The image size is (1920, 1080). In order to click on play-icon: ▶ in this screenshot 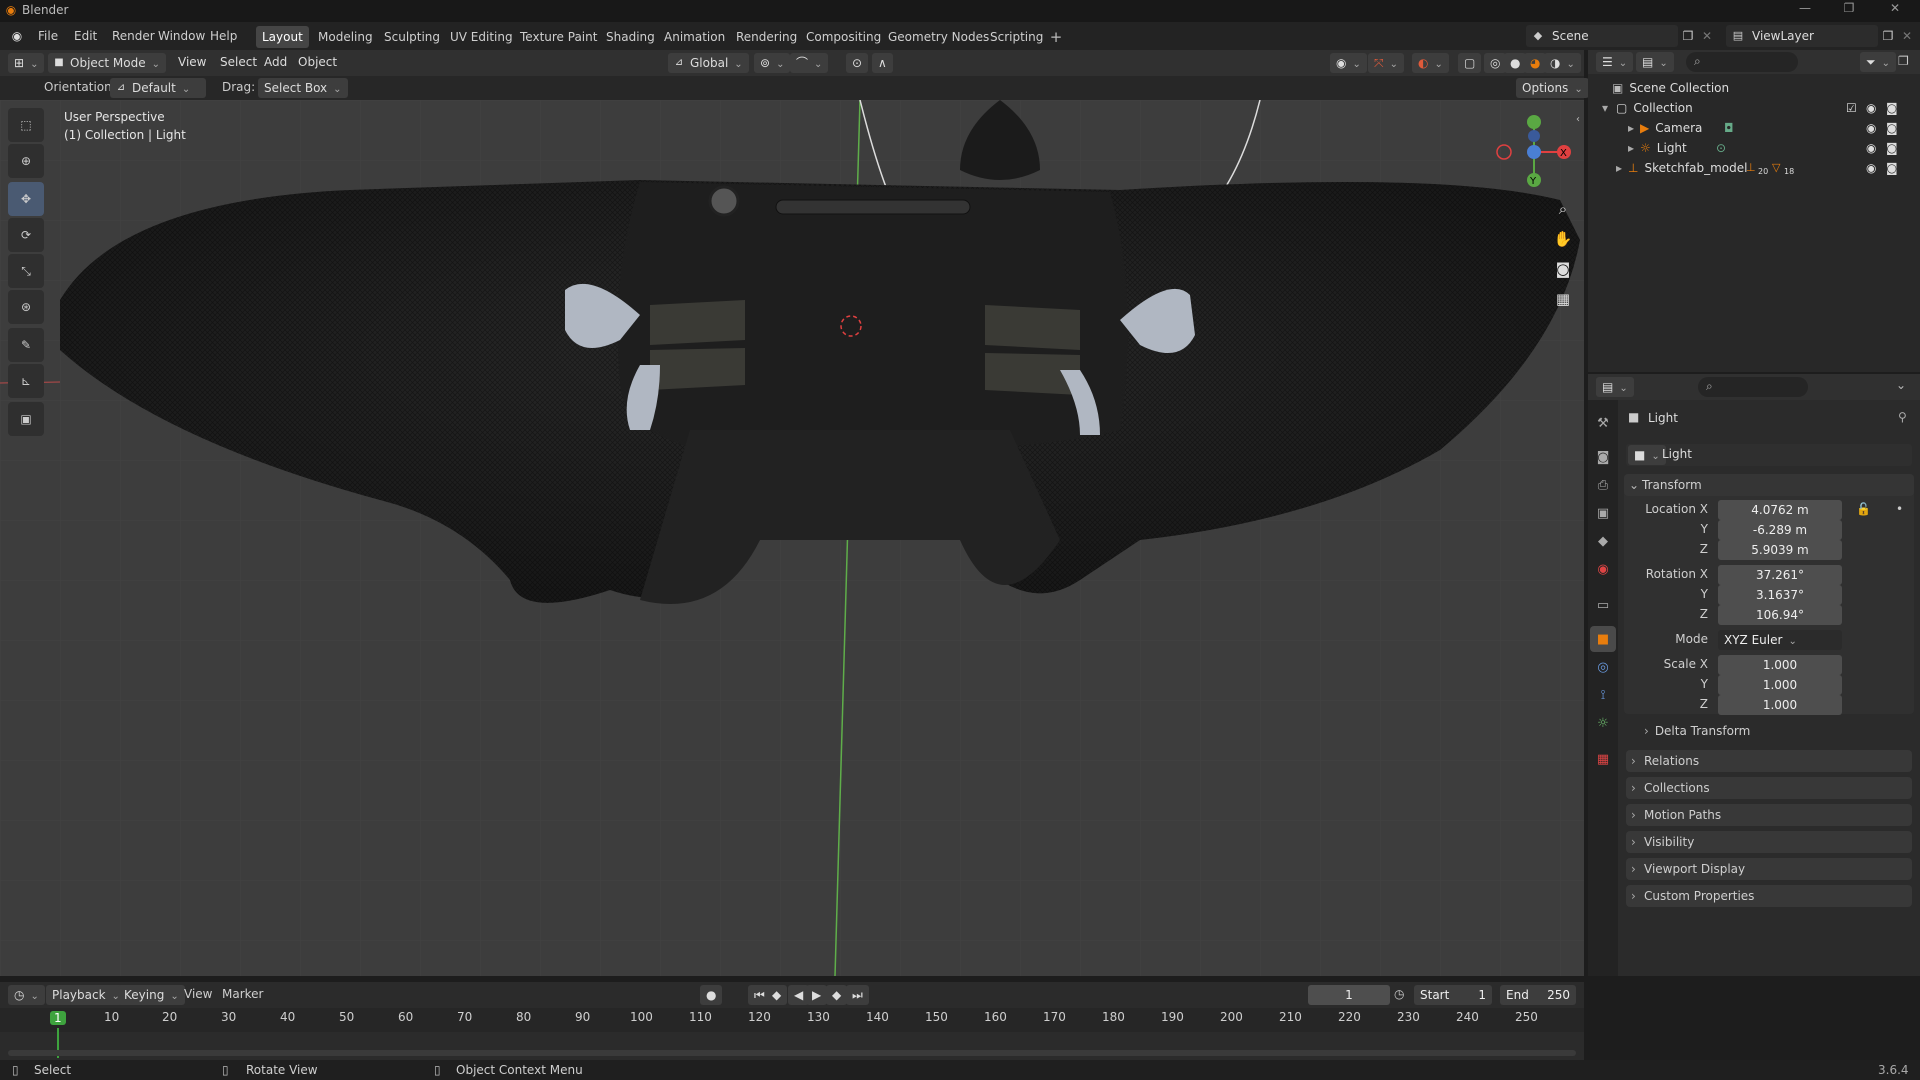, I will do `click(817, 995)`.